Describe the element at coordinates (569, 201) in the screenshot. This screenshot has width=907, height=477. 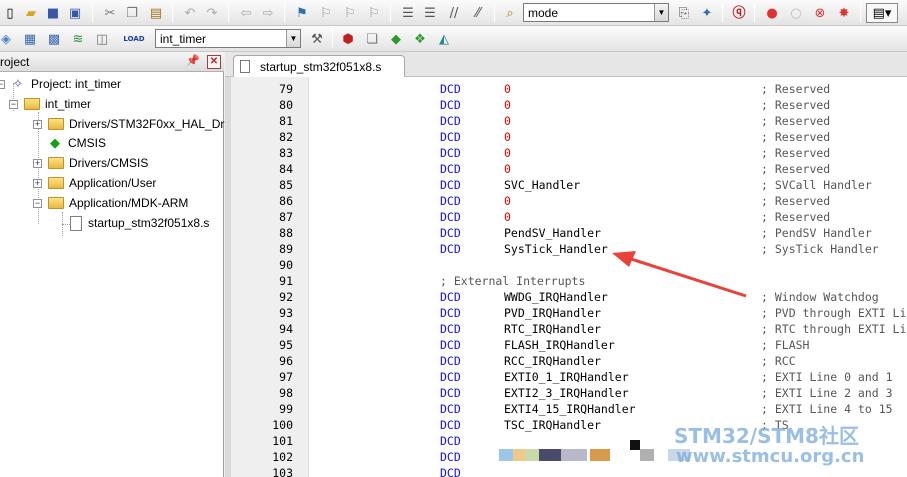
I see `code-line: 86 DCD 0 ; Reserved` at that location.